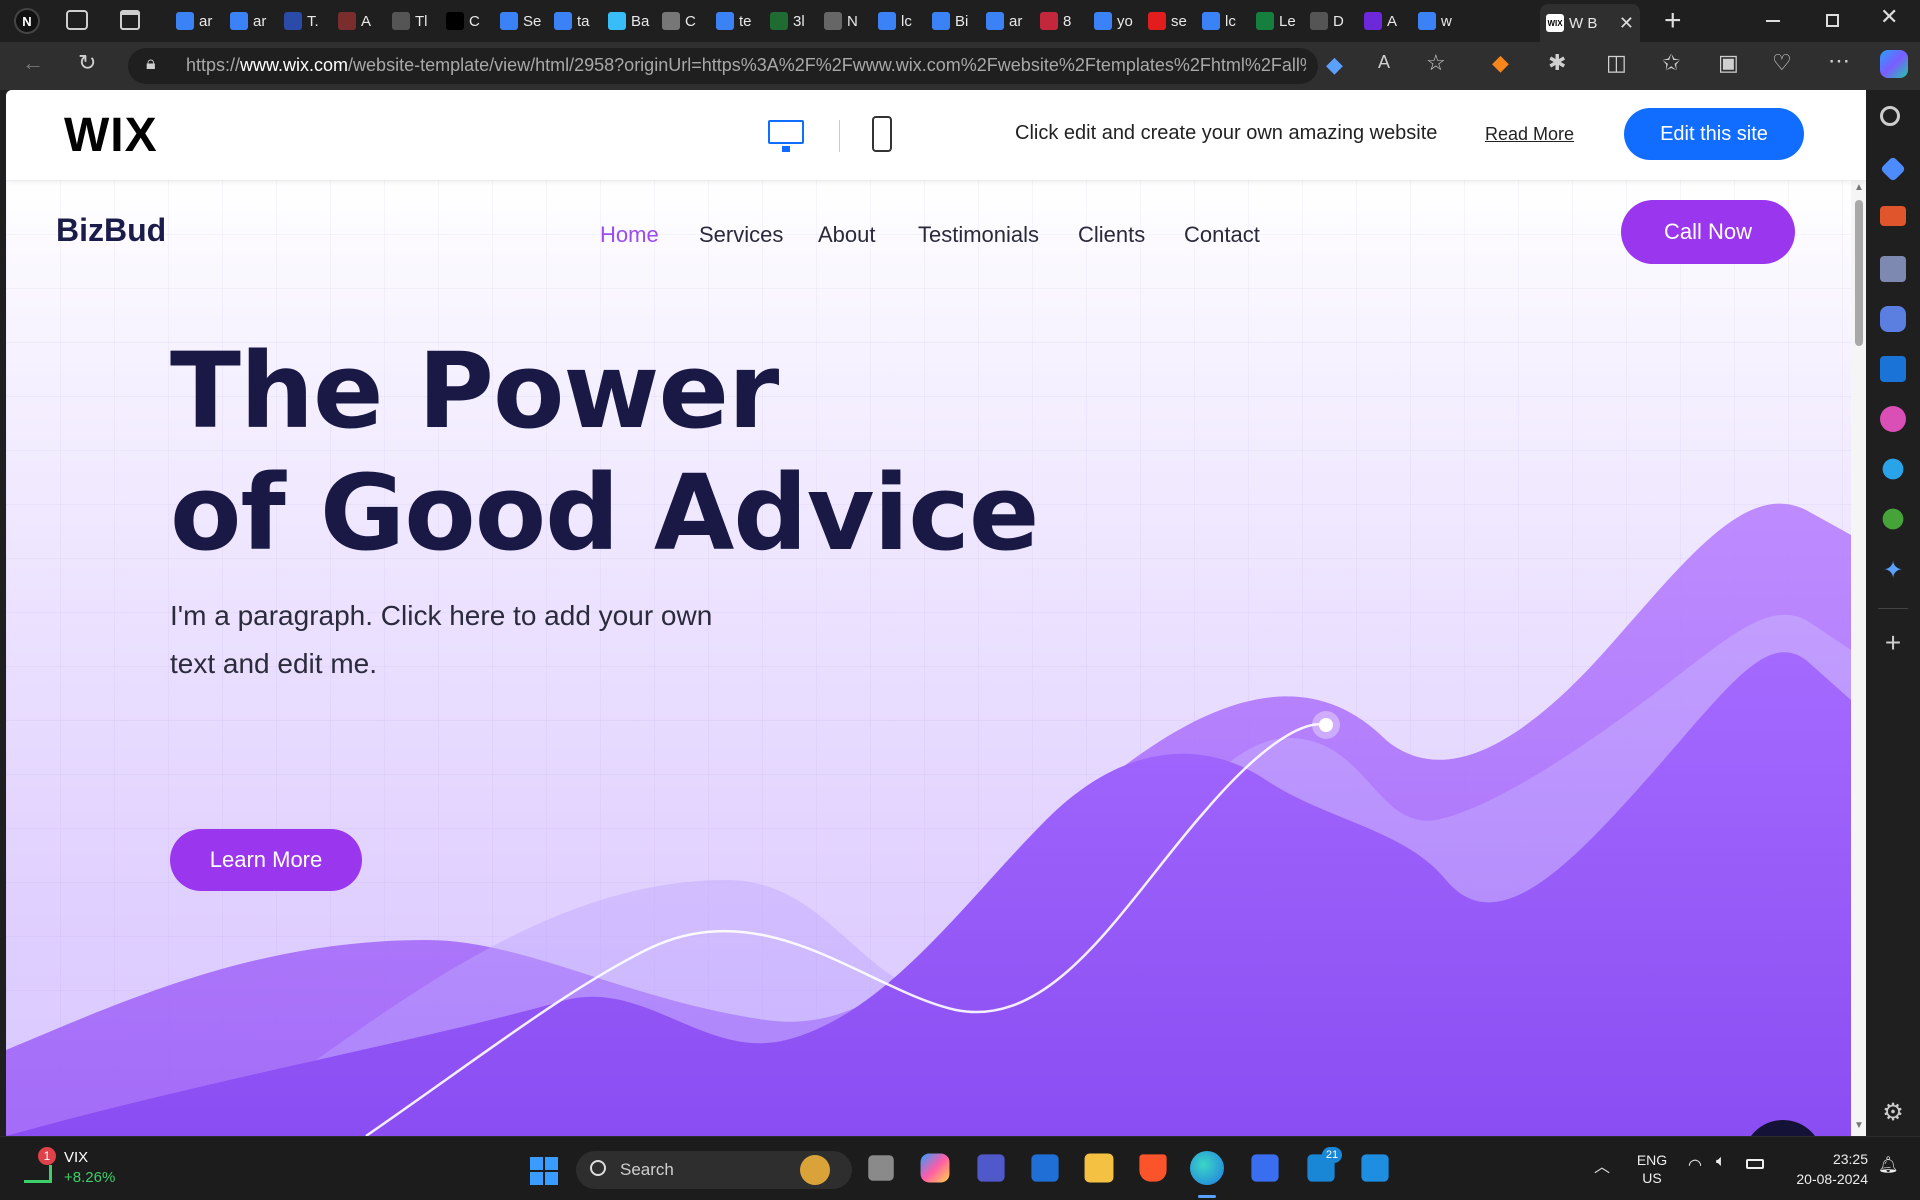 The height and width of the screenshot is (1200, 1920). What do you see at coordinates (266, 860) in the screenshot?
I see `learn-more-button: Learn More` at bounding box center [266, 860].